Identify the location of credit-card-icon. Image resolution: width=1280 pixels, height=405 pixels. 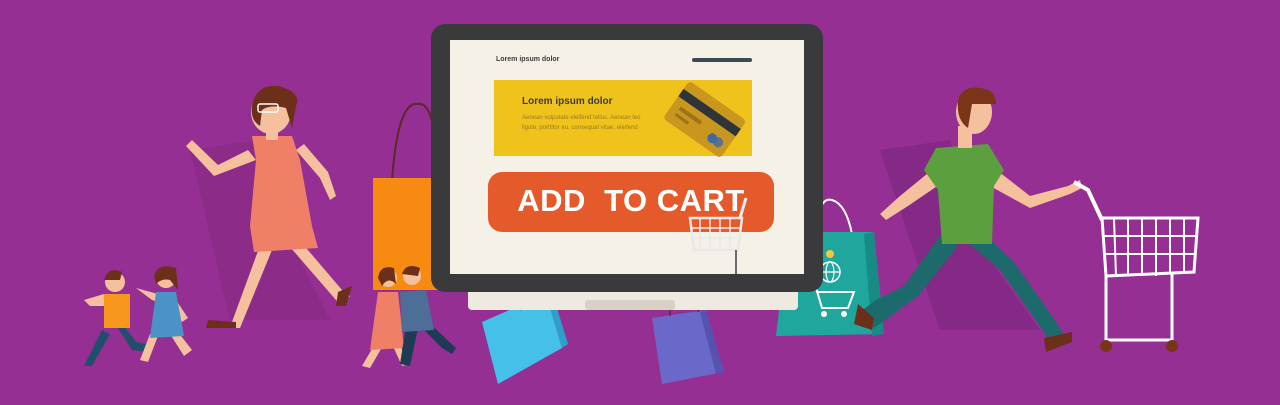
(705, 119).